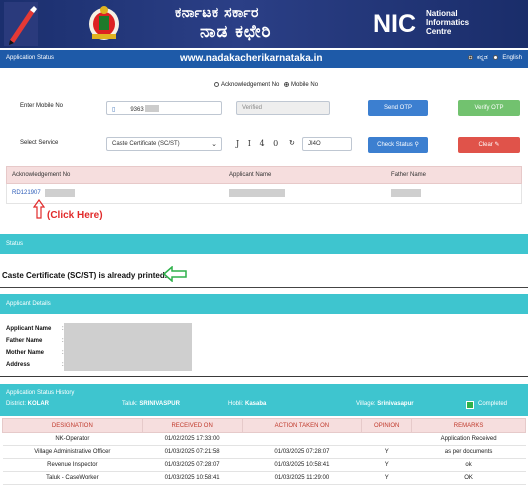  Describe the element at coordinates (217, 13) in the screenshot. I see `header-title-line1: ಕರ್ನಾಟಕ ಸರ್ಕಾರ` at that location.